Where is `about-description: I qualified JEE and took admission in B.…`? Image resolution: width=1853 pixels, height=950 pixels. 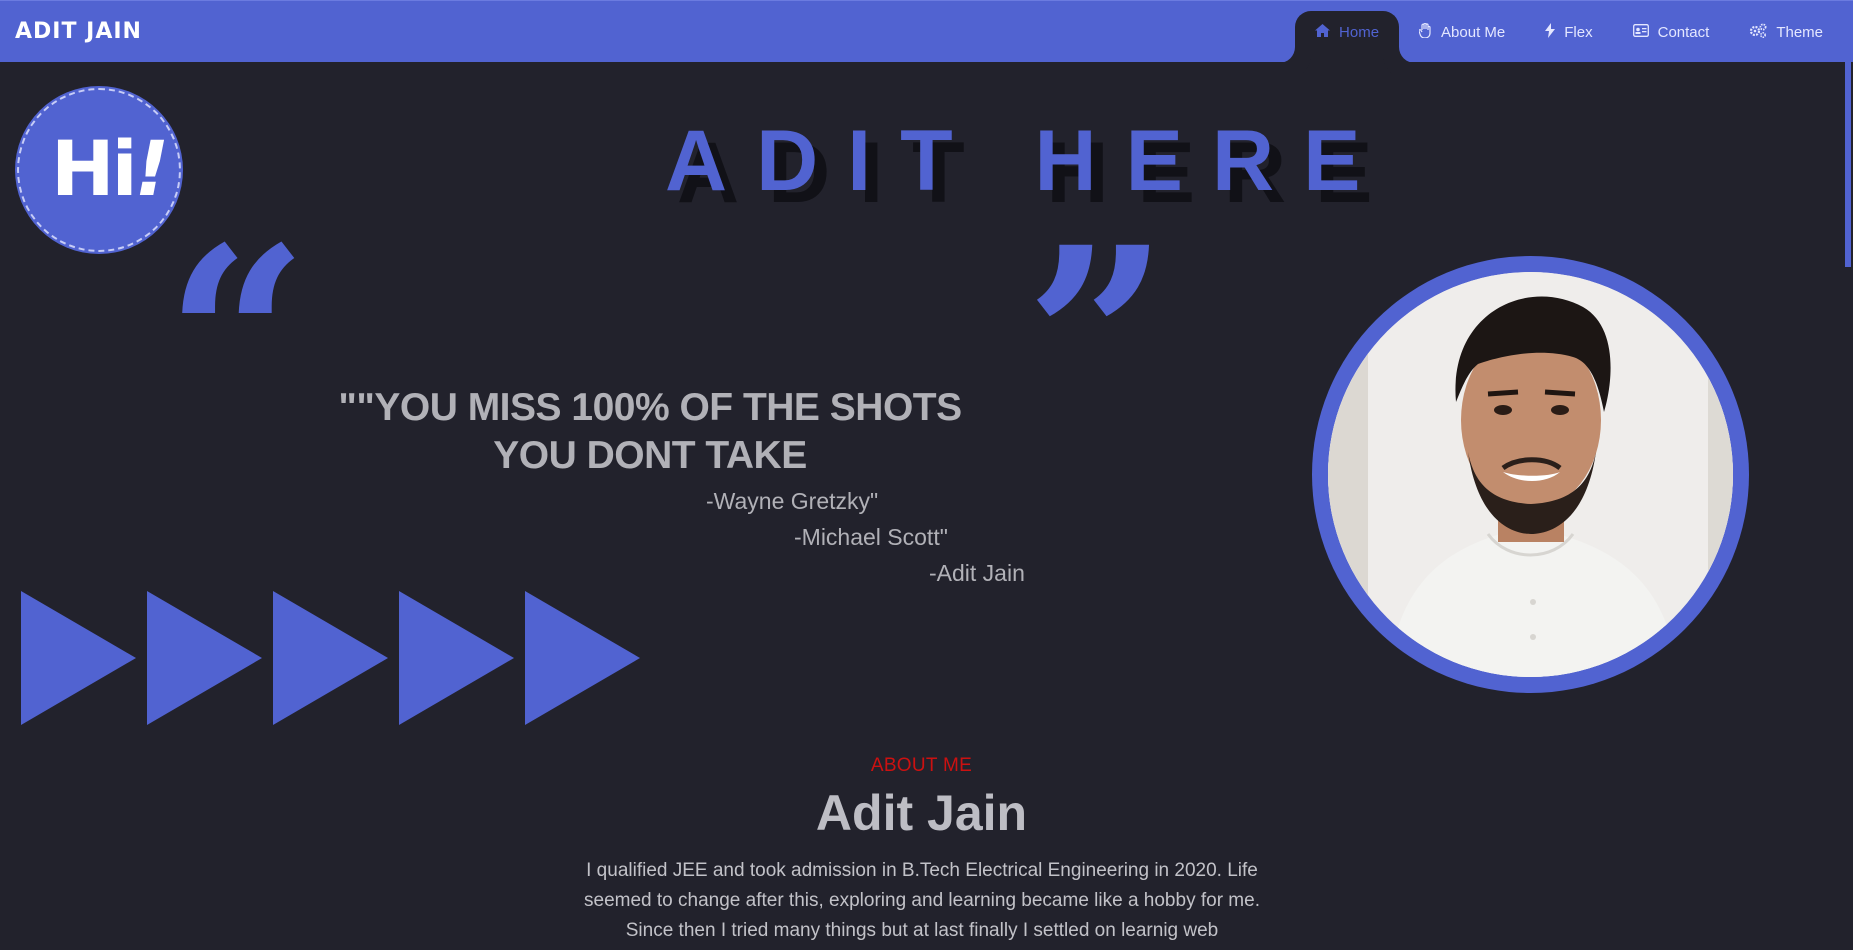 about-description: I qualified JEE and took admission in B.… is located at coordinates (922, 900).